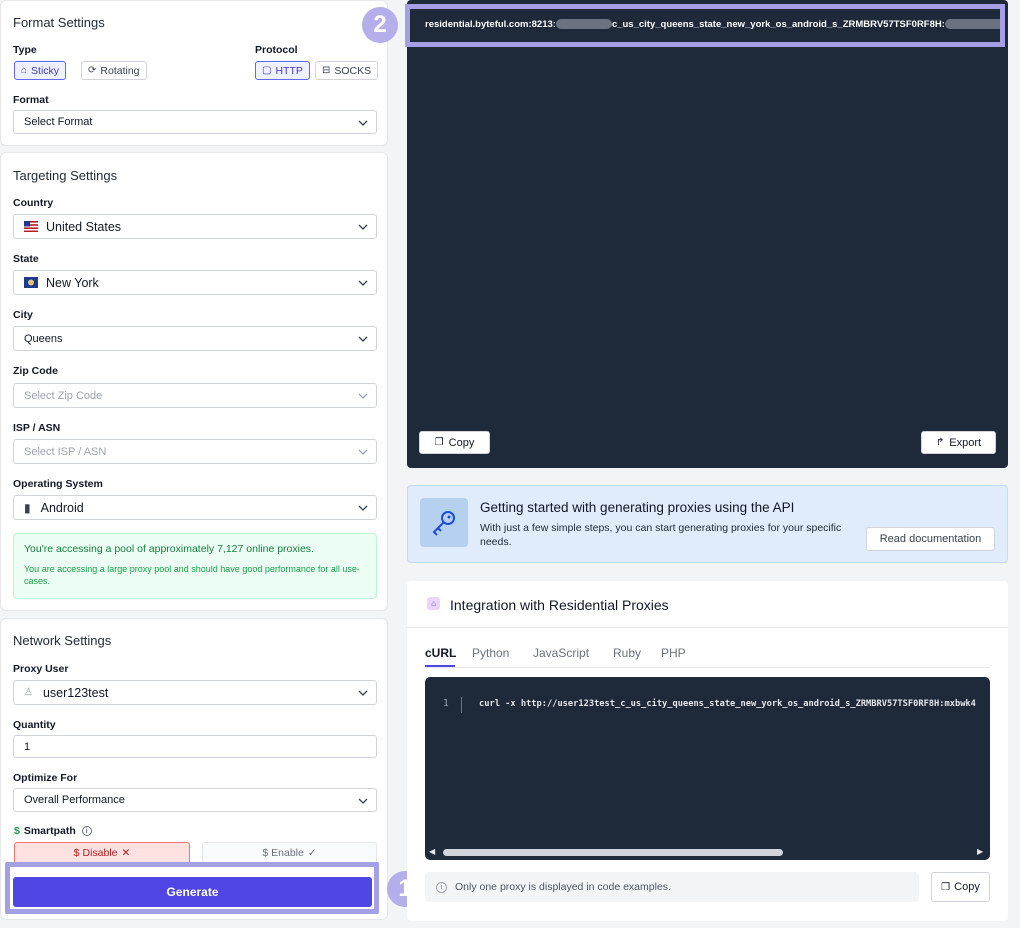  I want to click on key-icon, so click(443, 523).